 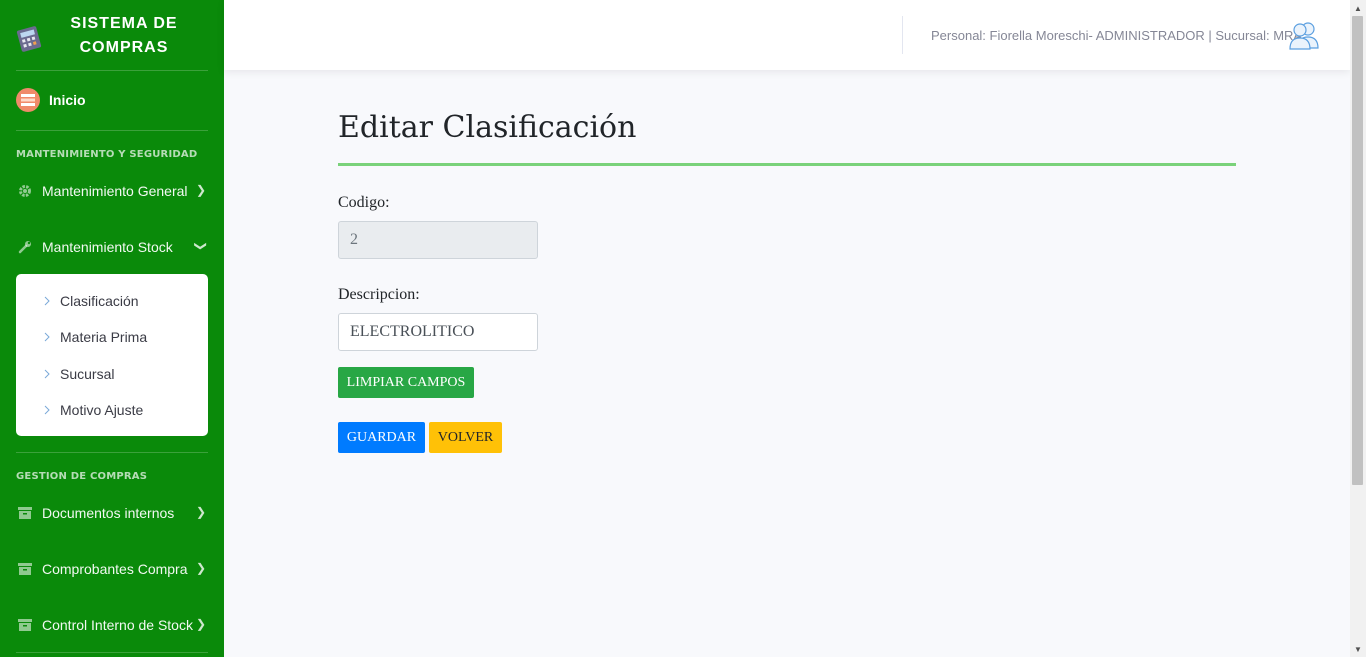 I want to click on home-icon, so click(x=28, y=100).